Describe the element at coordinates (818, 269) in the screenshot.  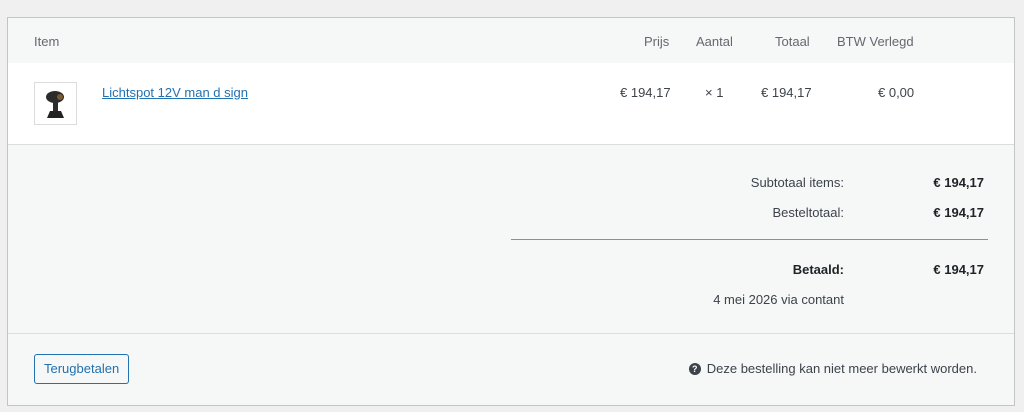
I see `paid-label: Betaald:` at that location.